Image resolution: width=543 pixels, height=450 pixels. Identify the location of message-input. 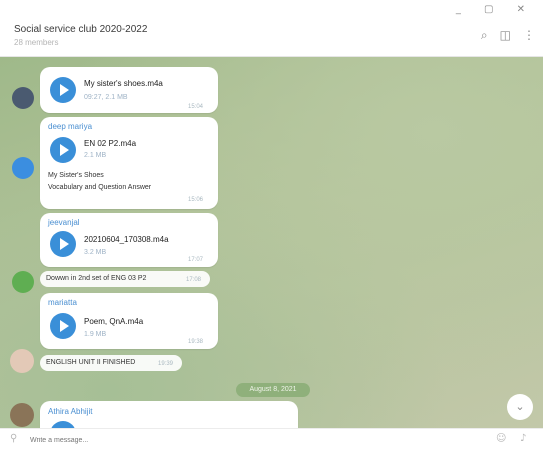
(240, 440).